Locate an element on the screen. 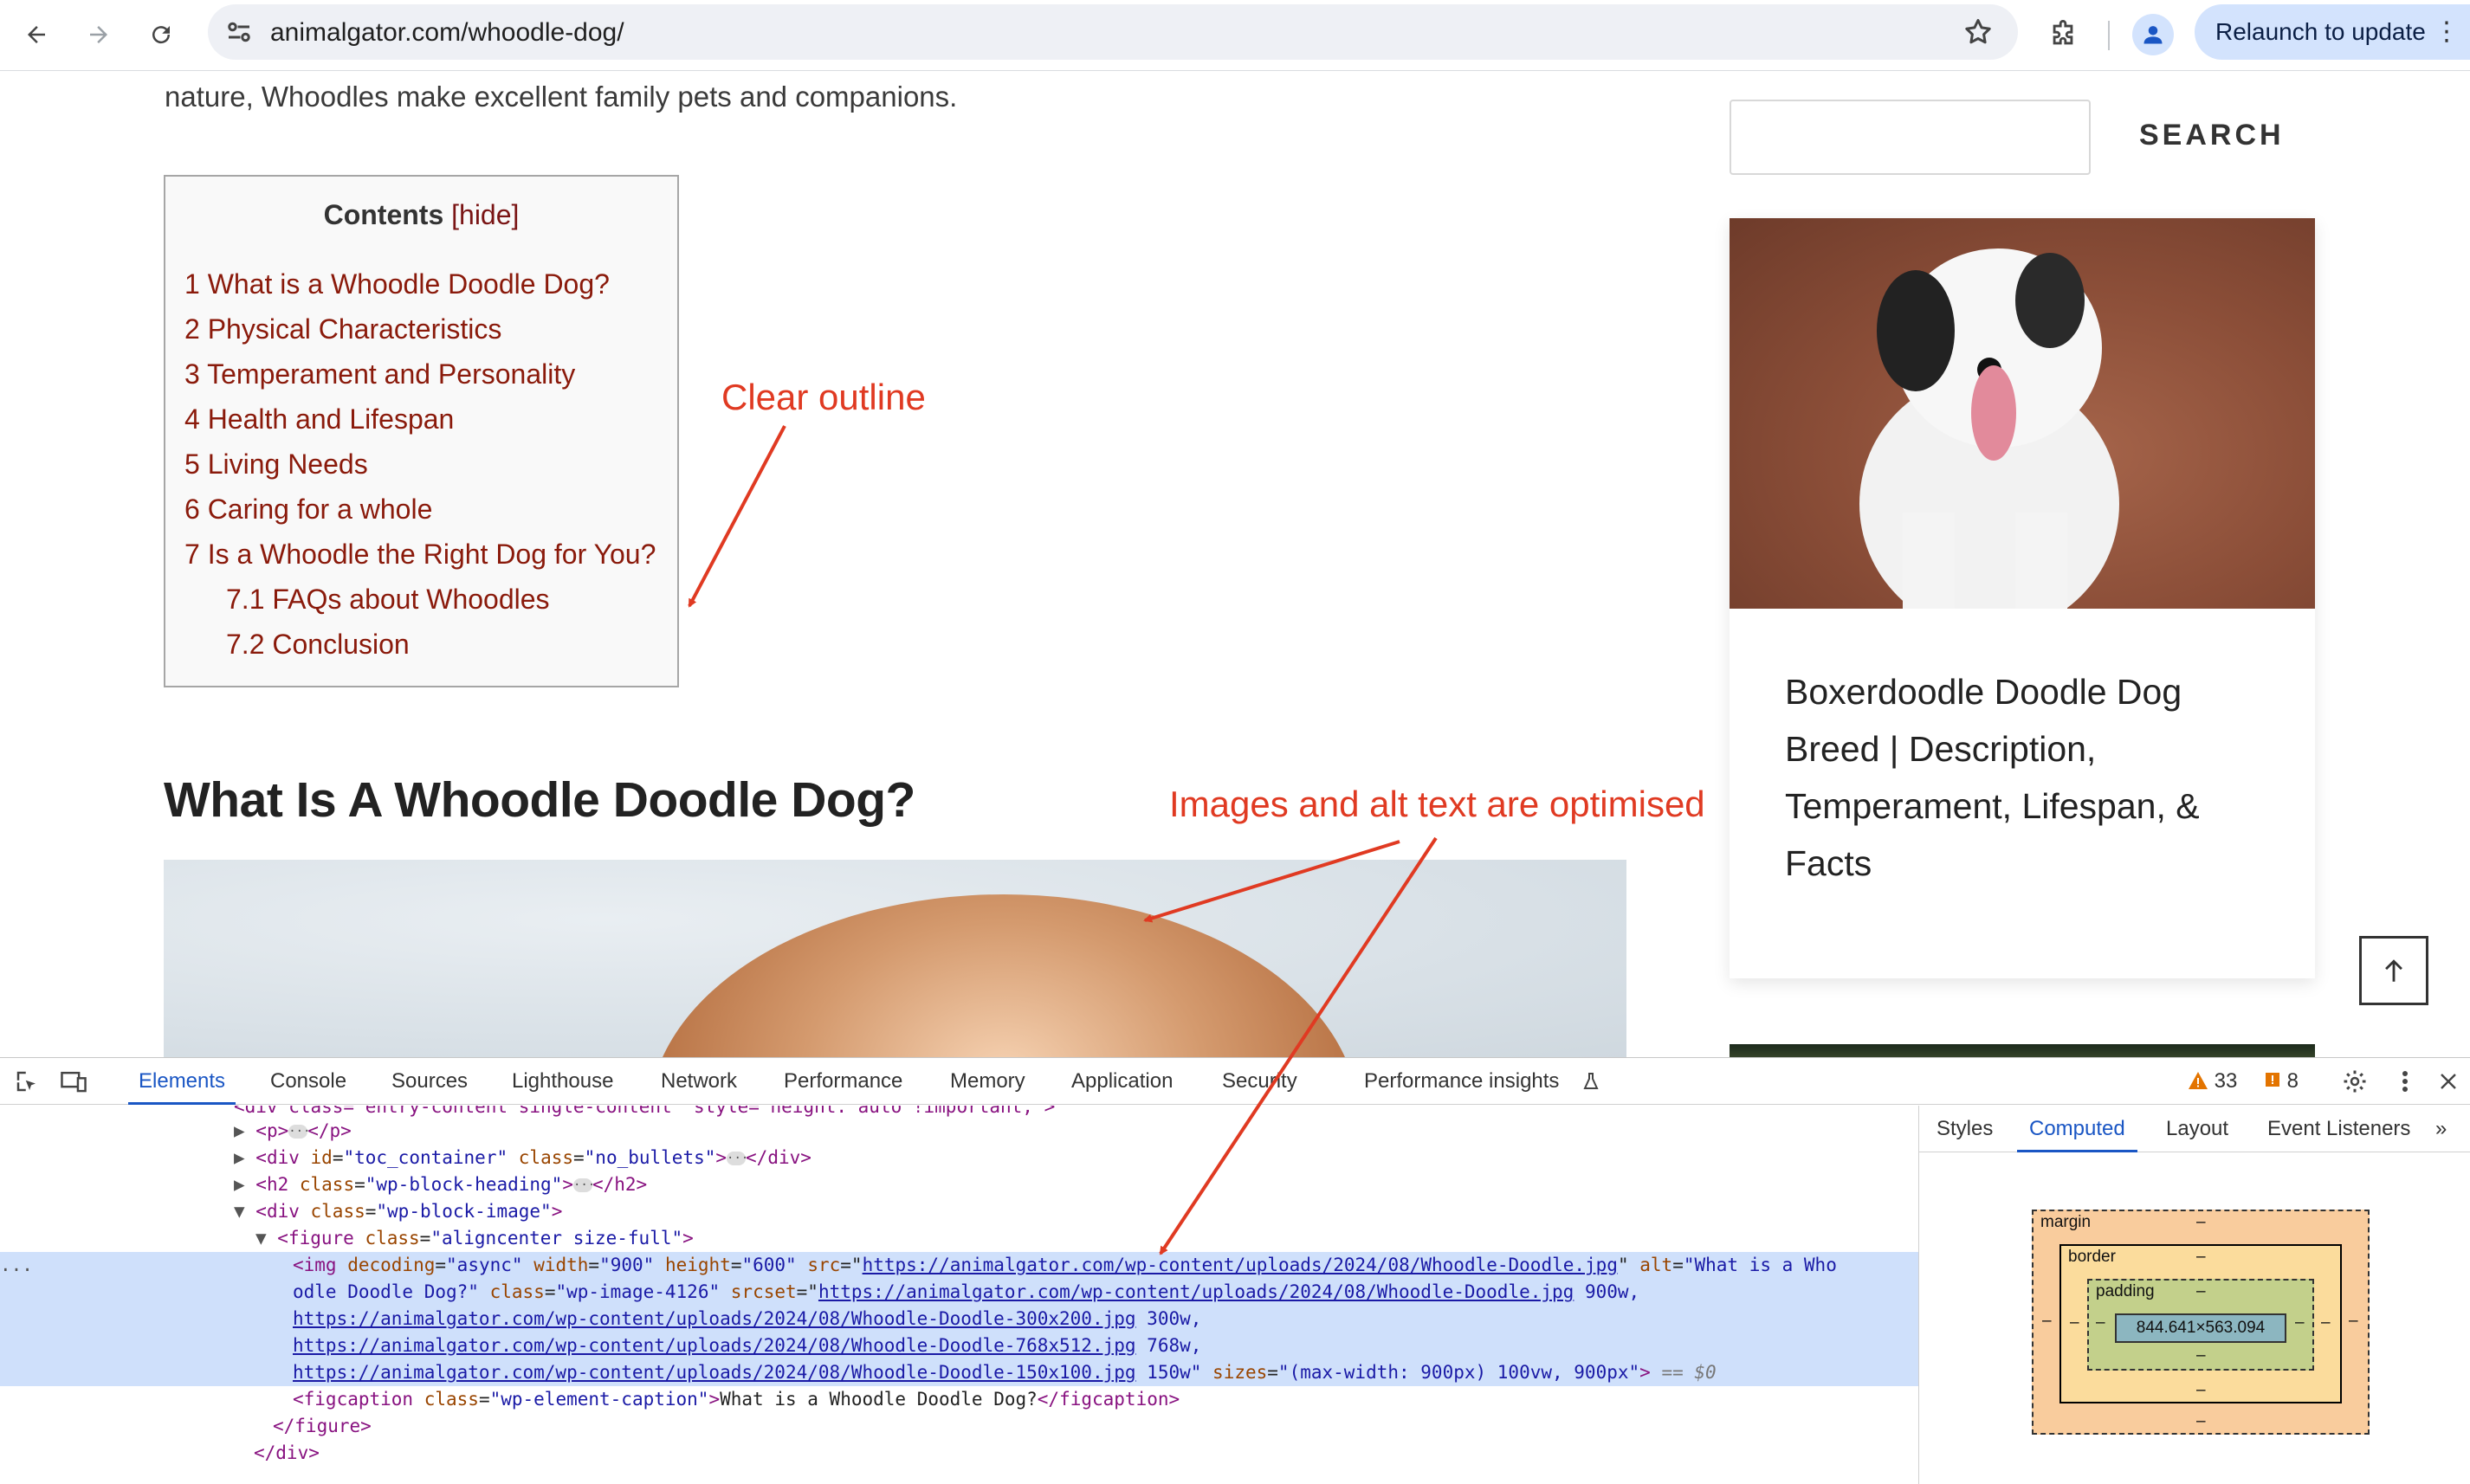  kebab-menu-icon is located at coordinates (2405, 1081).